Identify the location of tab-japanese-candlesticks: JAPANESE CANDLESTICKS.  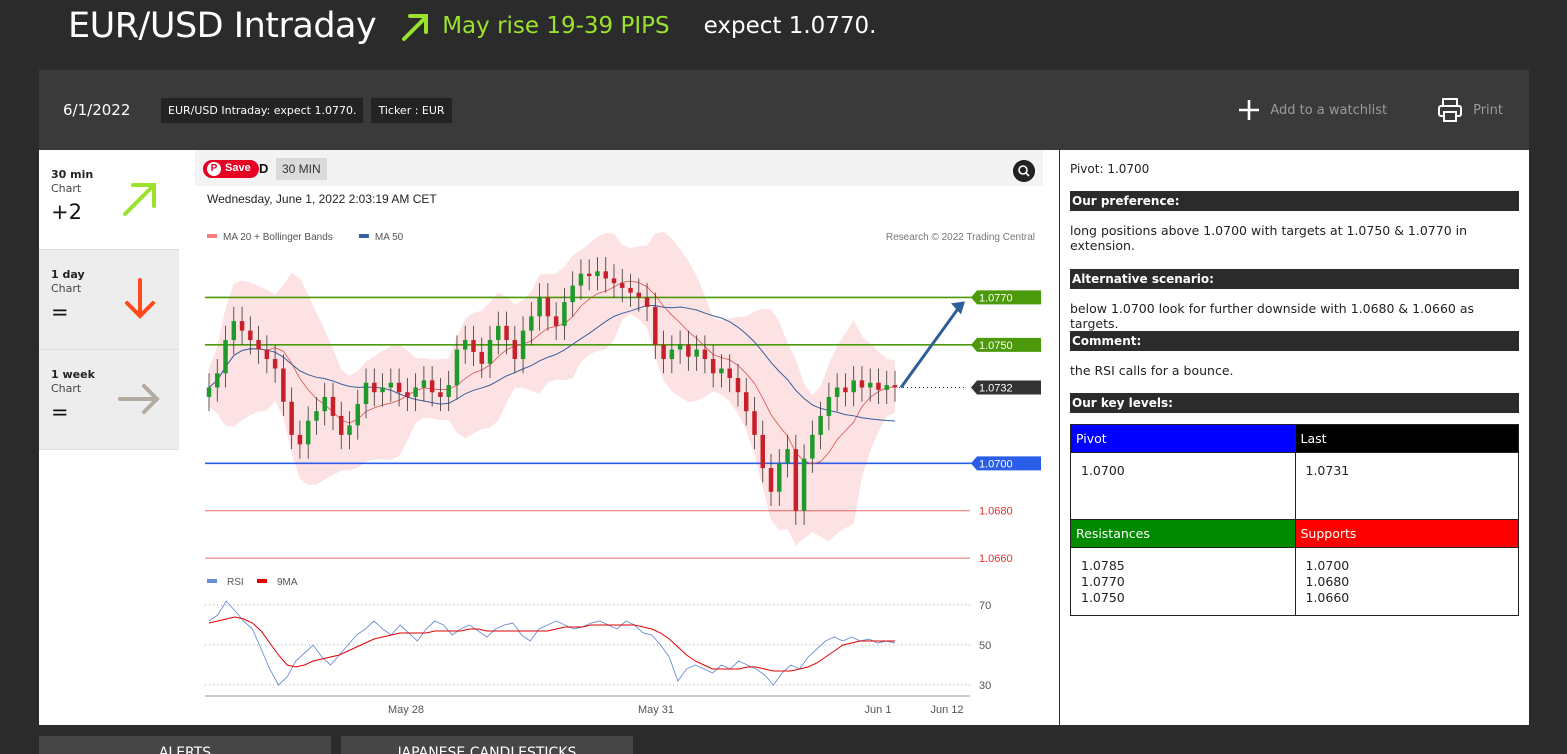
(487, 745).